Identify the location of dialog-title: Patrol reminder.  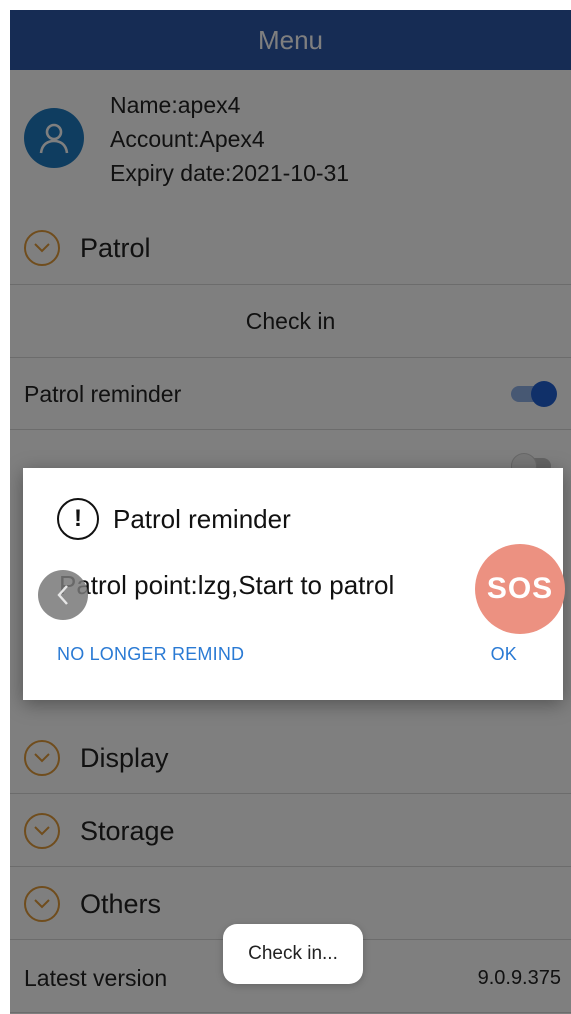
(202, 518).